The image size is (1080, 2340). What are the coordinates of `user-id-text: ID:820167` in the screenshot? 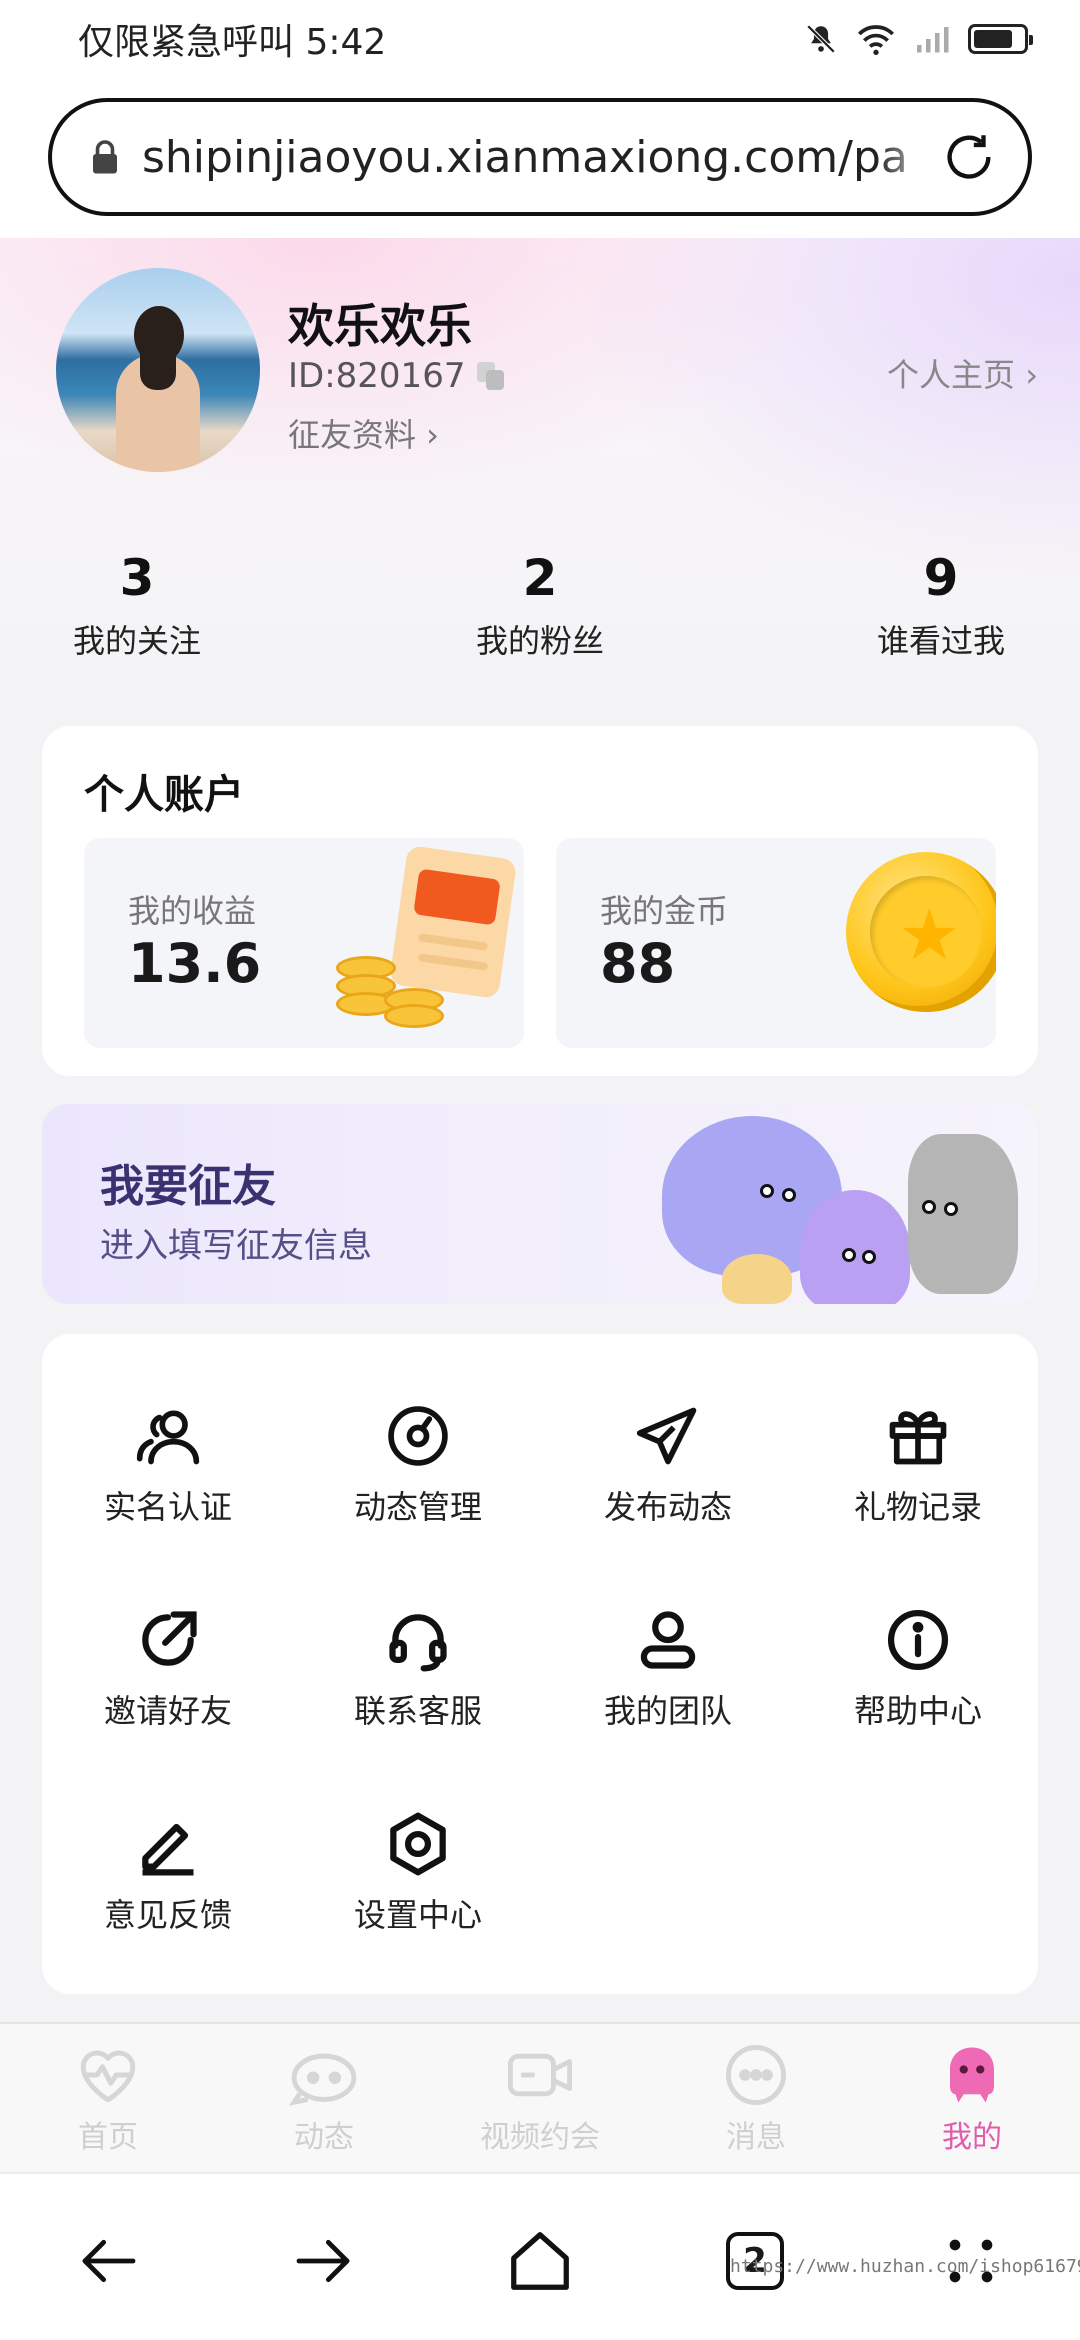 It's located at (377, 376).